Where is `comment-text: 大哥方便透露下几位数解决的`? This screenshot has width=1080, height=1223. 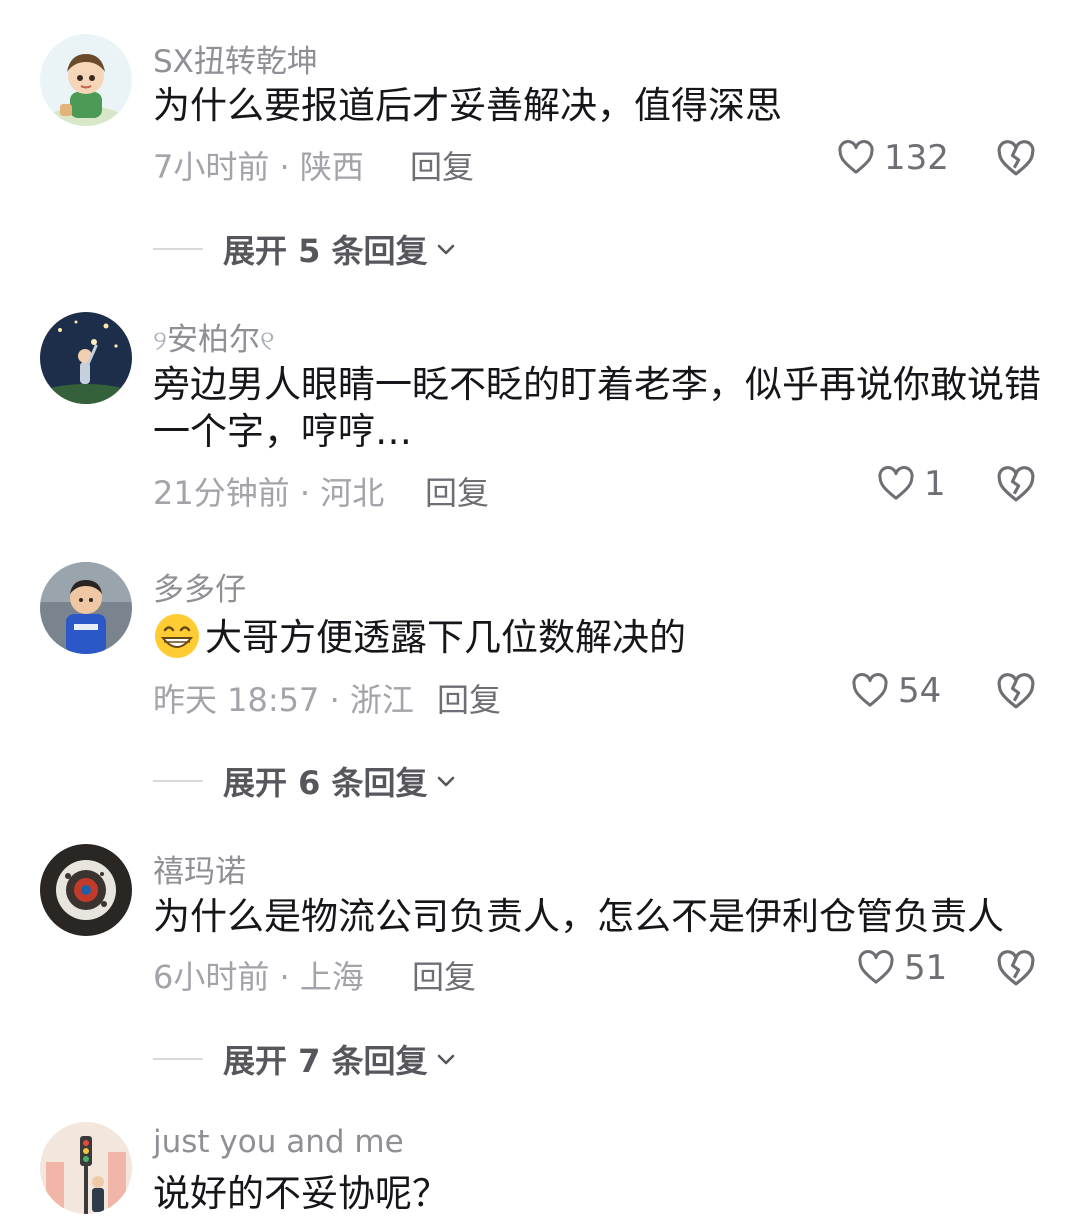 comment-text: 大哥方便透露下几位数解决的 is located at coordinates (598, 636).